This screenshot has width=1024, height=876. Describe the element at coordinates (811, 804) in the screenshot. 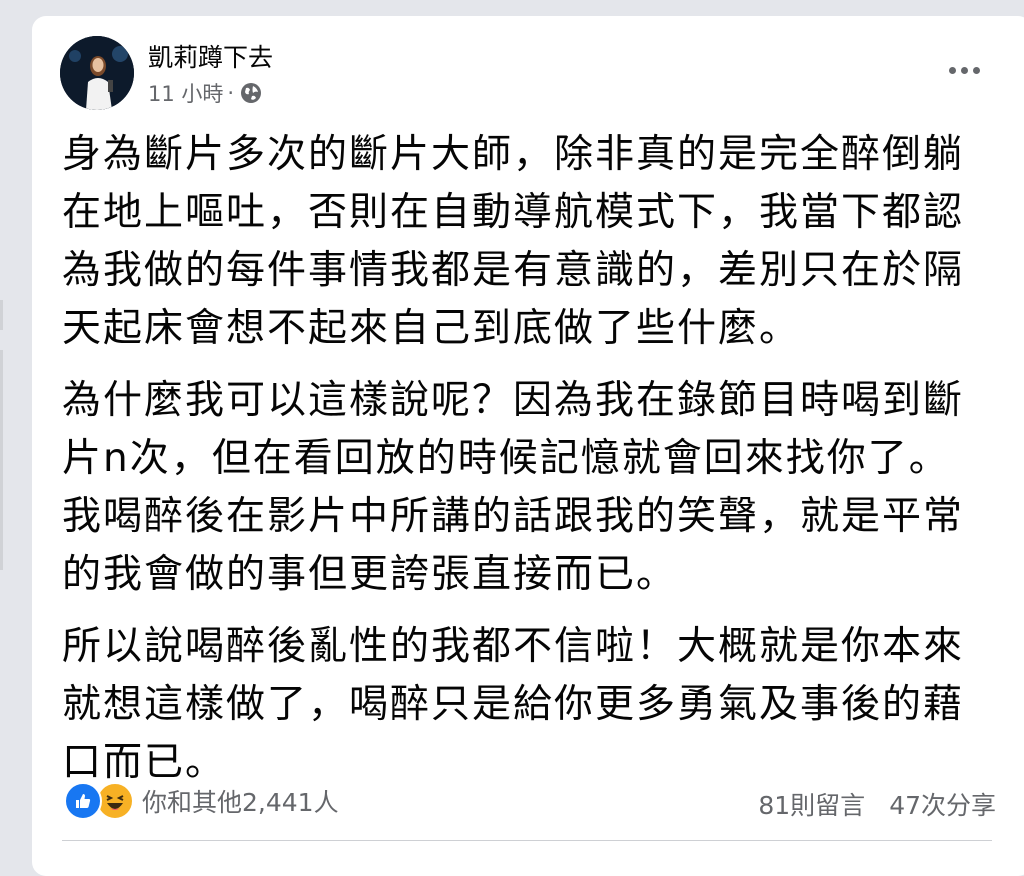

I see `comments-count: 81則留言` at that location.